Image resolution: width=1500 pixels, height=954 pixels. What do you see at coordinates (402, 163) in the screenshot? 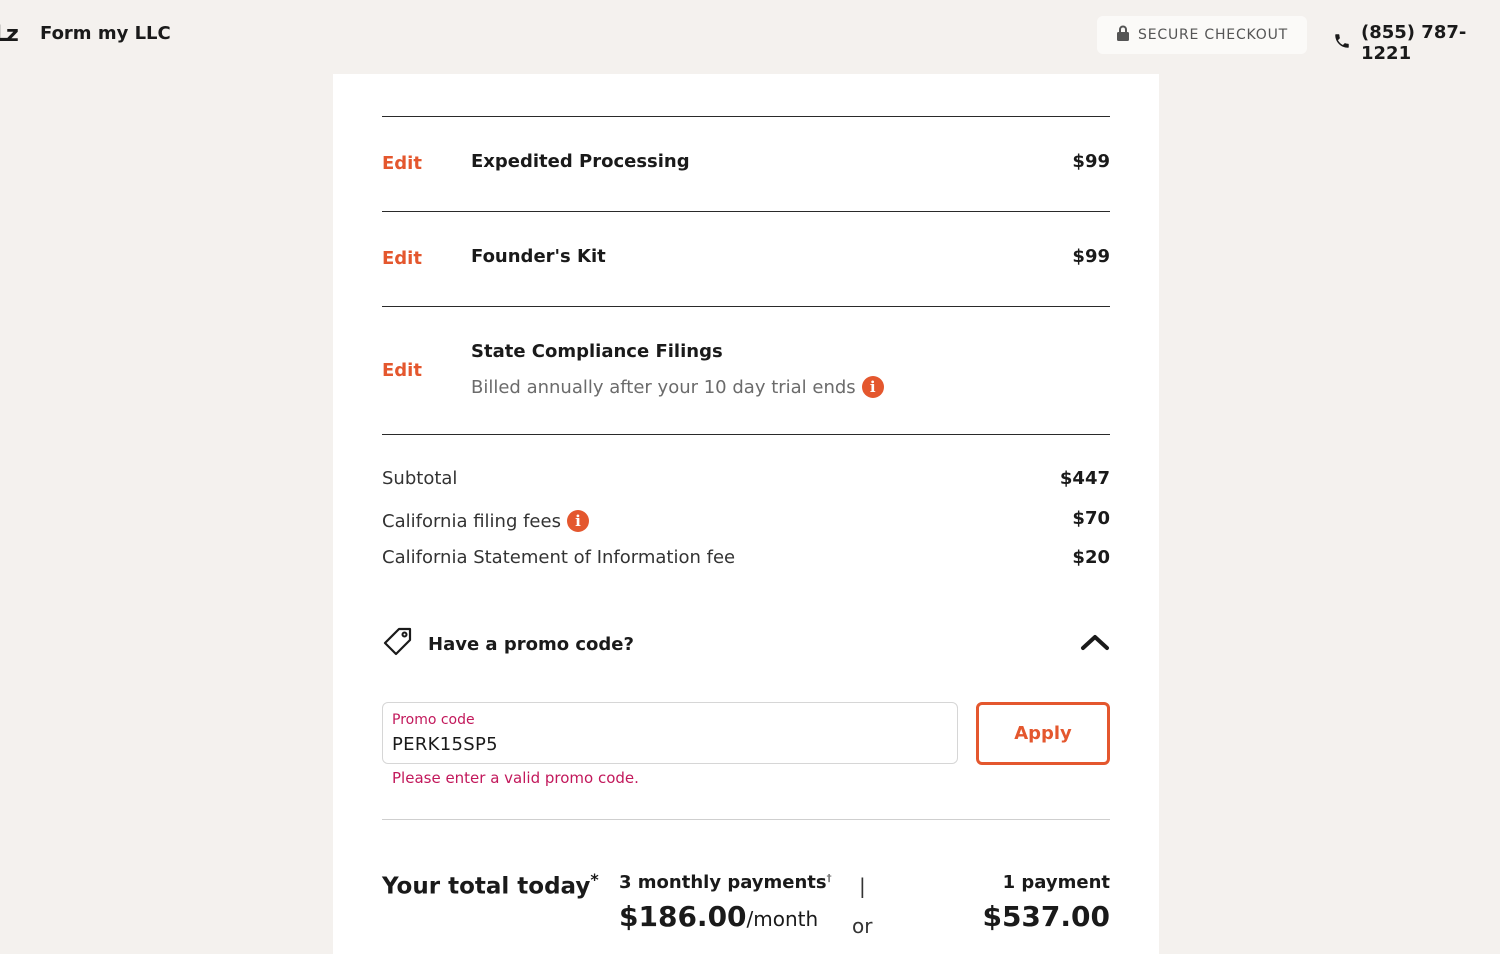
I see `edit-expedited-processing-link: Edit` at bounding box center [402, 163].